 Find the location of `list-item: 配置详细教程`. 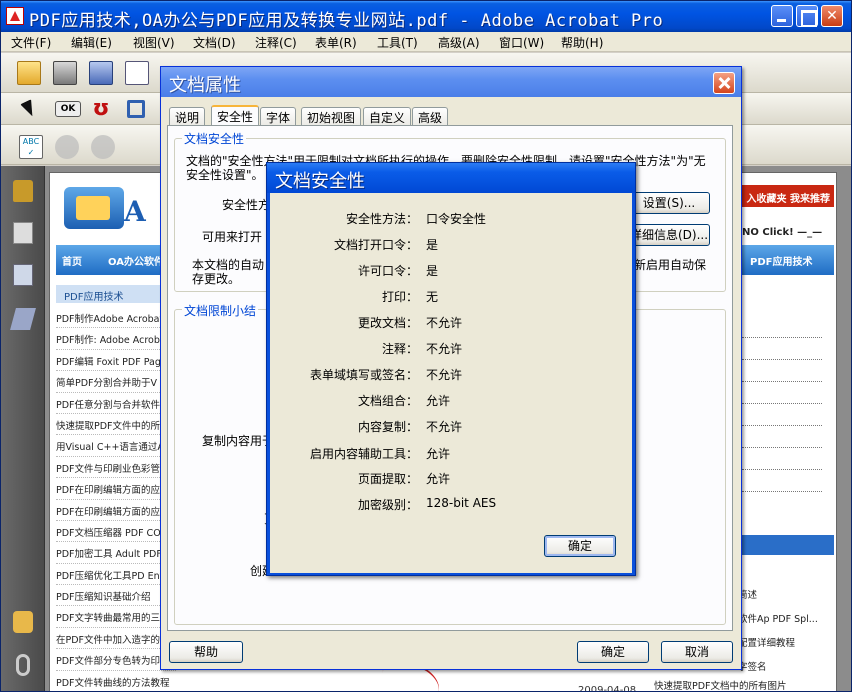

list-item: 配置详细教程 is located at coordinates (767, 643).